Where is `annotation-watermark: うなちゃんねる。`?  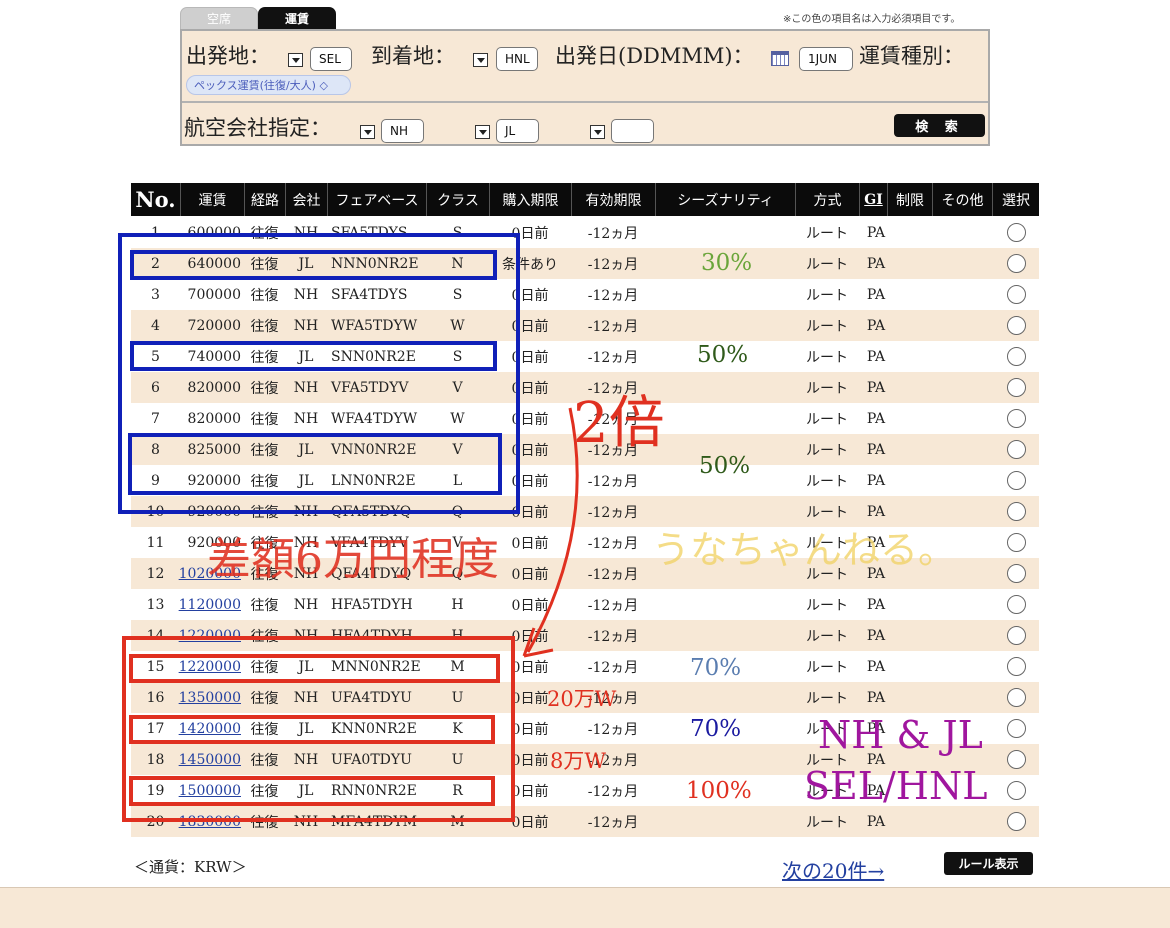 annotation-watermark: うなちゃんねる。 is located at coordinates (804, 550).